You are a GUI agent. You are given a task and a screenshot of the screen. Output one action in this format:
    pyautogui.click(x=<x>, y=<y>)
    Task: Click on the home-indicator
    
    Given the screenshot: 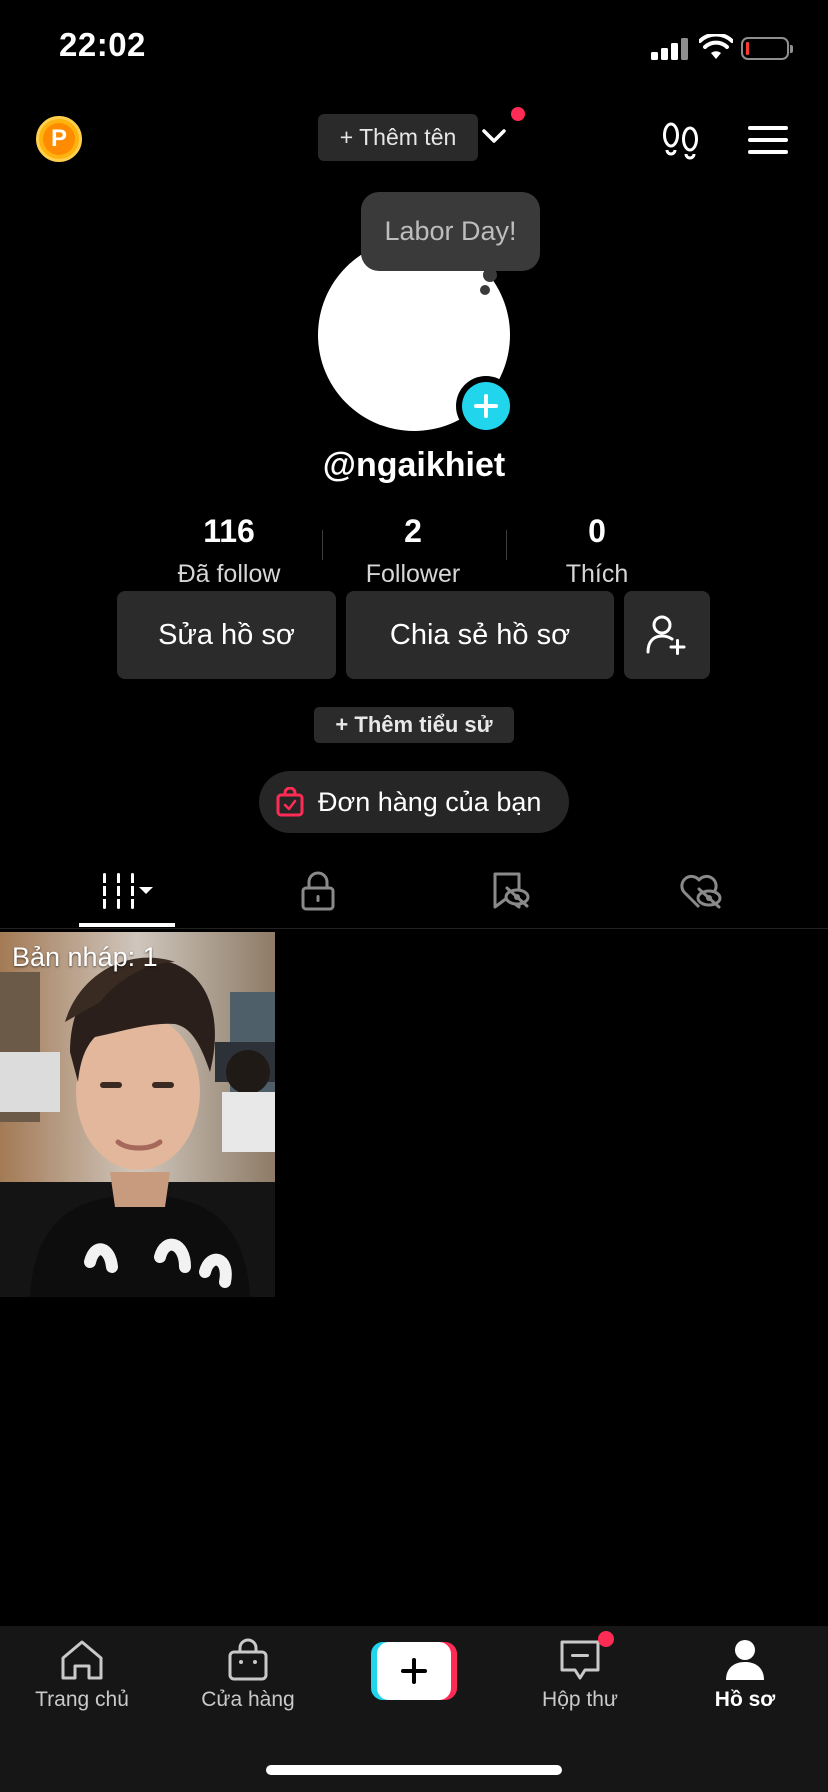 What is the action you would take?
    pyautogui.click(x=414, y=1770)
    